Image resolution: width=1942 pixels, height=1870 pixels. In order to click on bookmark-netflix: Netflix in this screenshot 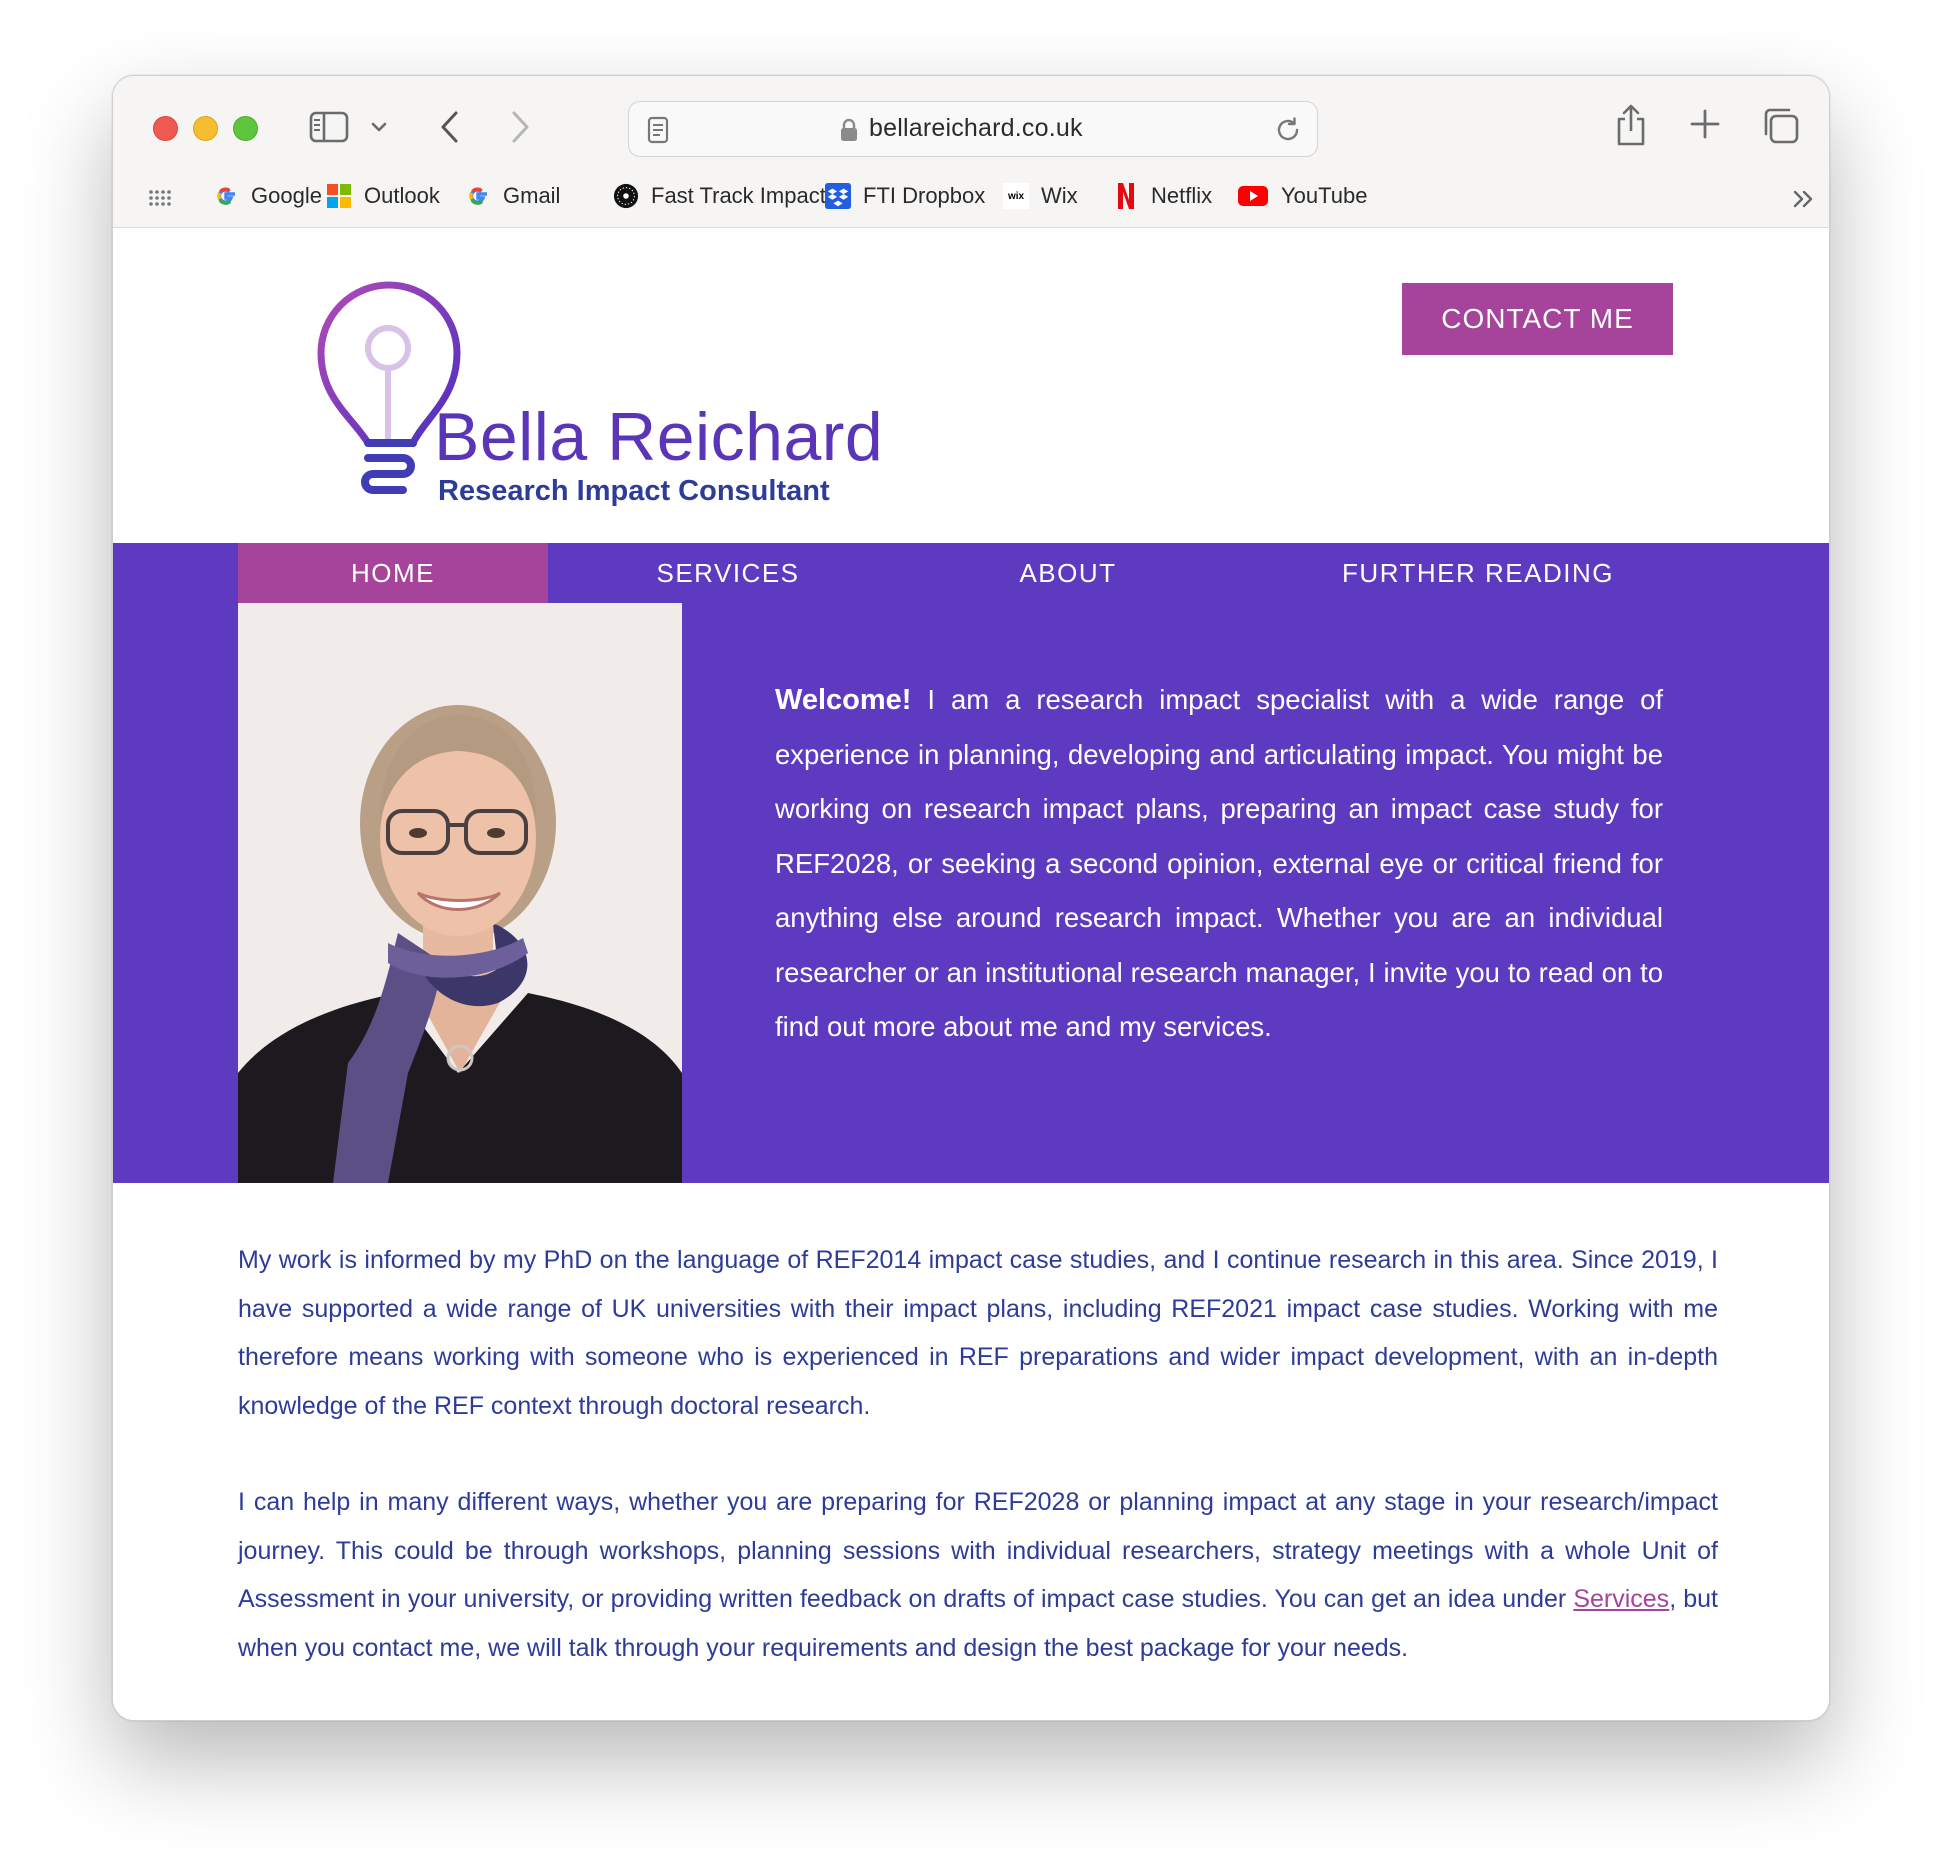, I will do `click(1162, 196)`.